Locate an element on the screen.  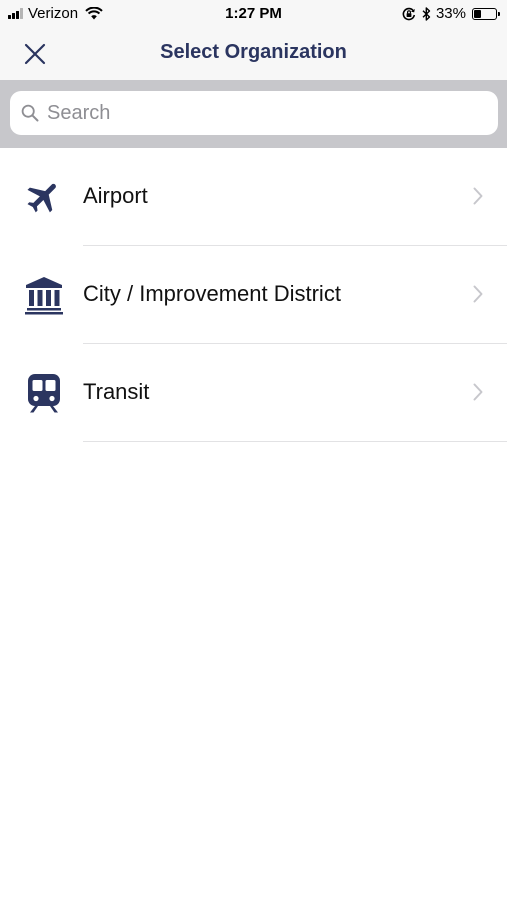
nav-bar: Select Organization is located at coordinates (253, 54).